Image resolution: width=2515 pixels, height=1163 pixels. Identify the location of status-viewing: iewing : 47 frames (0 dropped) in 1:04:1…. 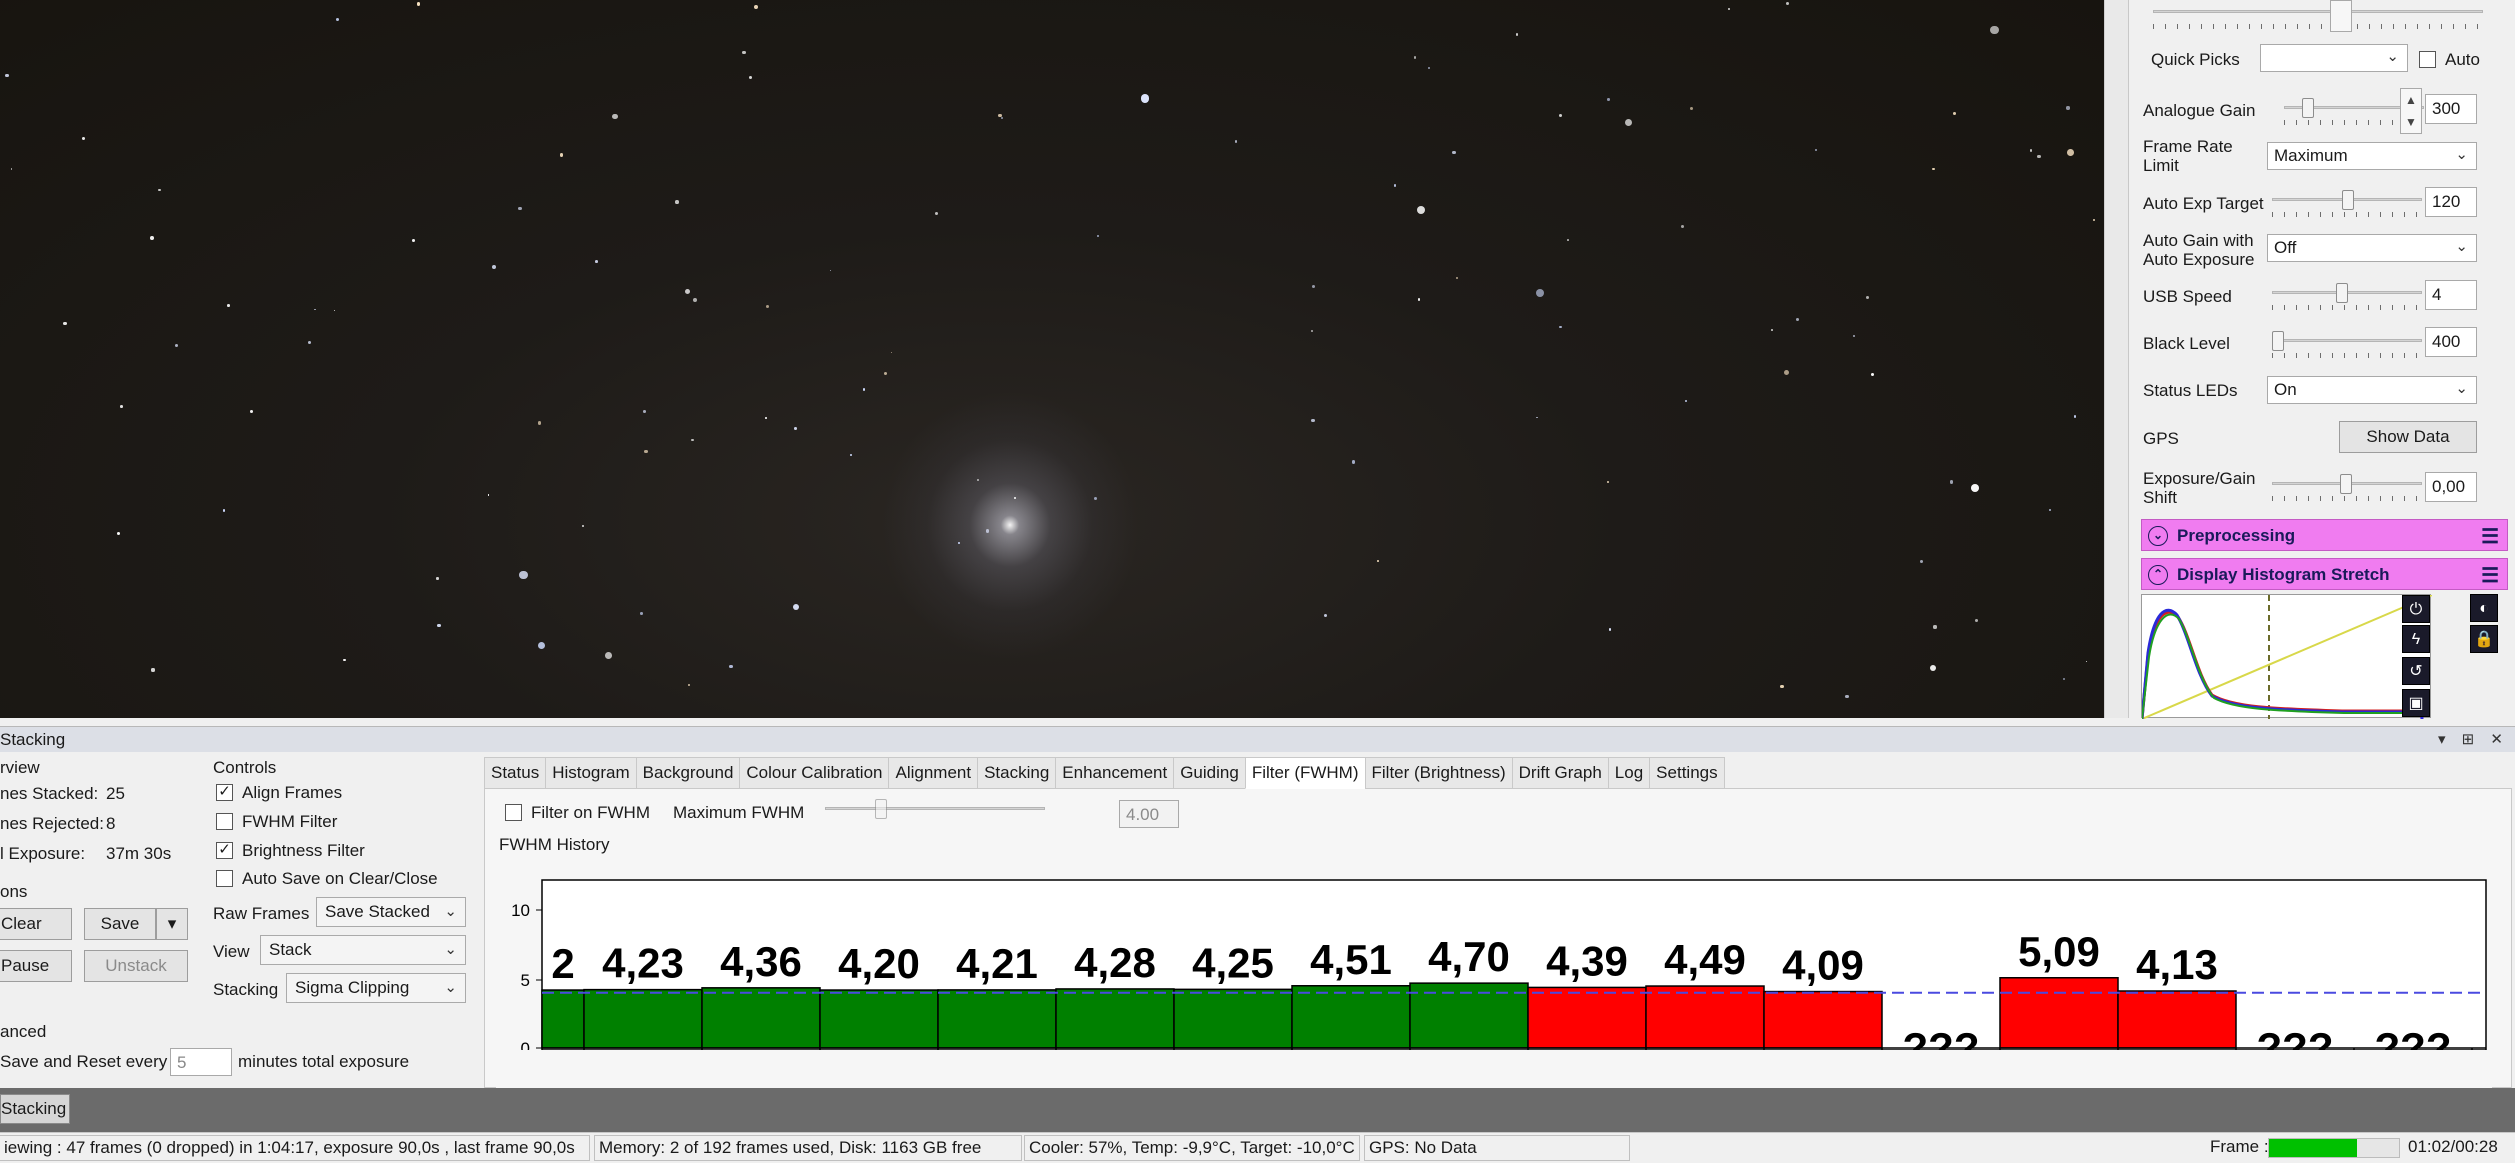
(295, 1148).